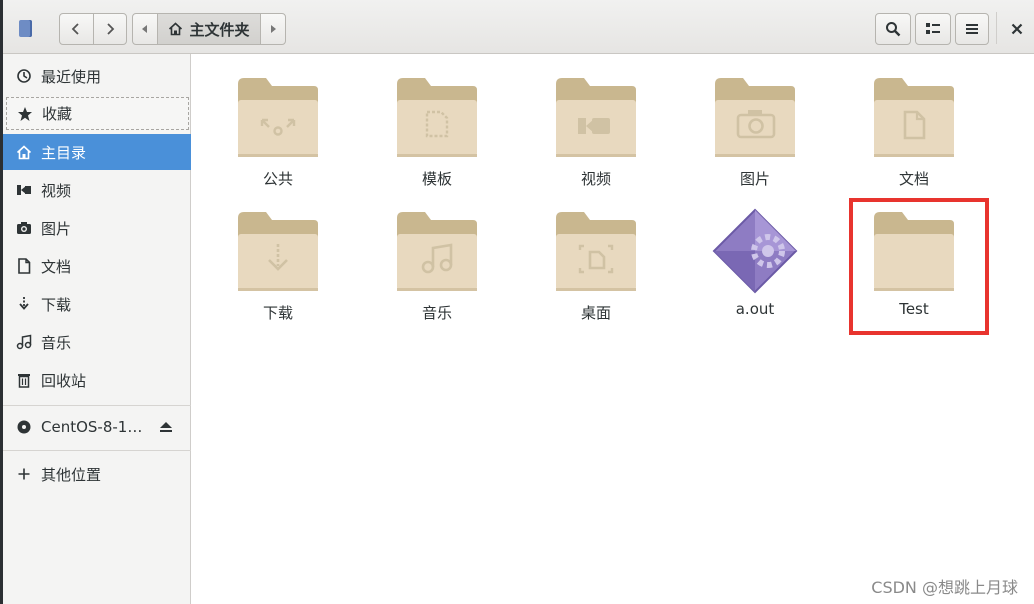 Image resolution: width=1034 pixels, height=604 pixels. What do you see at coordinates (919, 266) in the screenshot?
I see `highlight-box` at bounding box center [919, 266].